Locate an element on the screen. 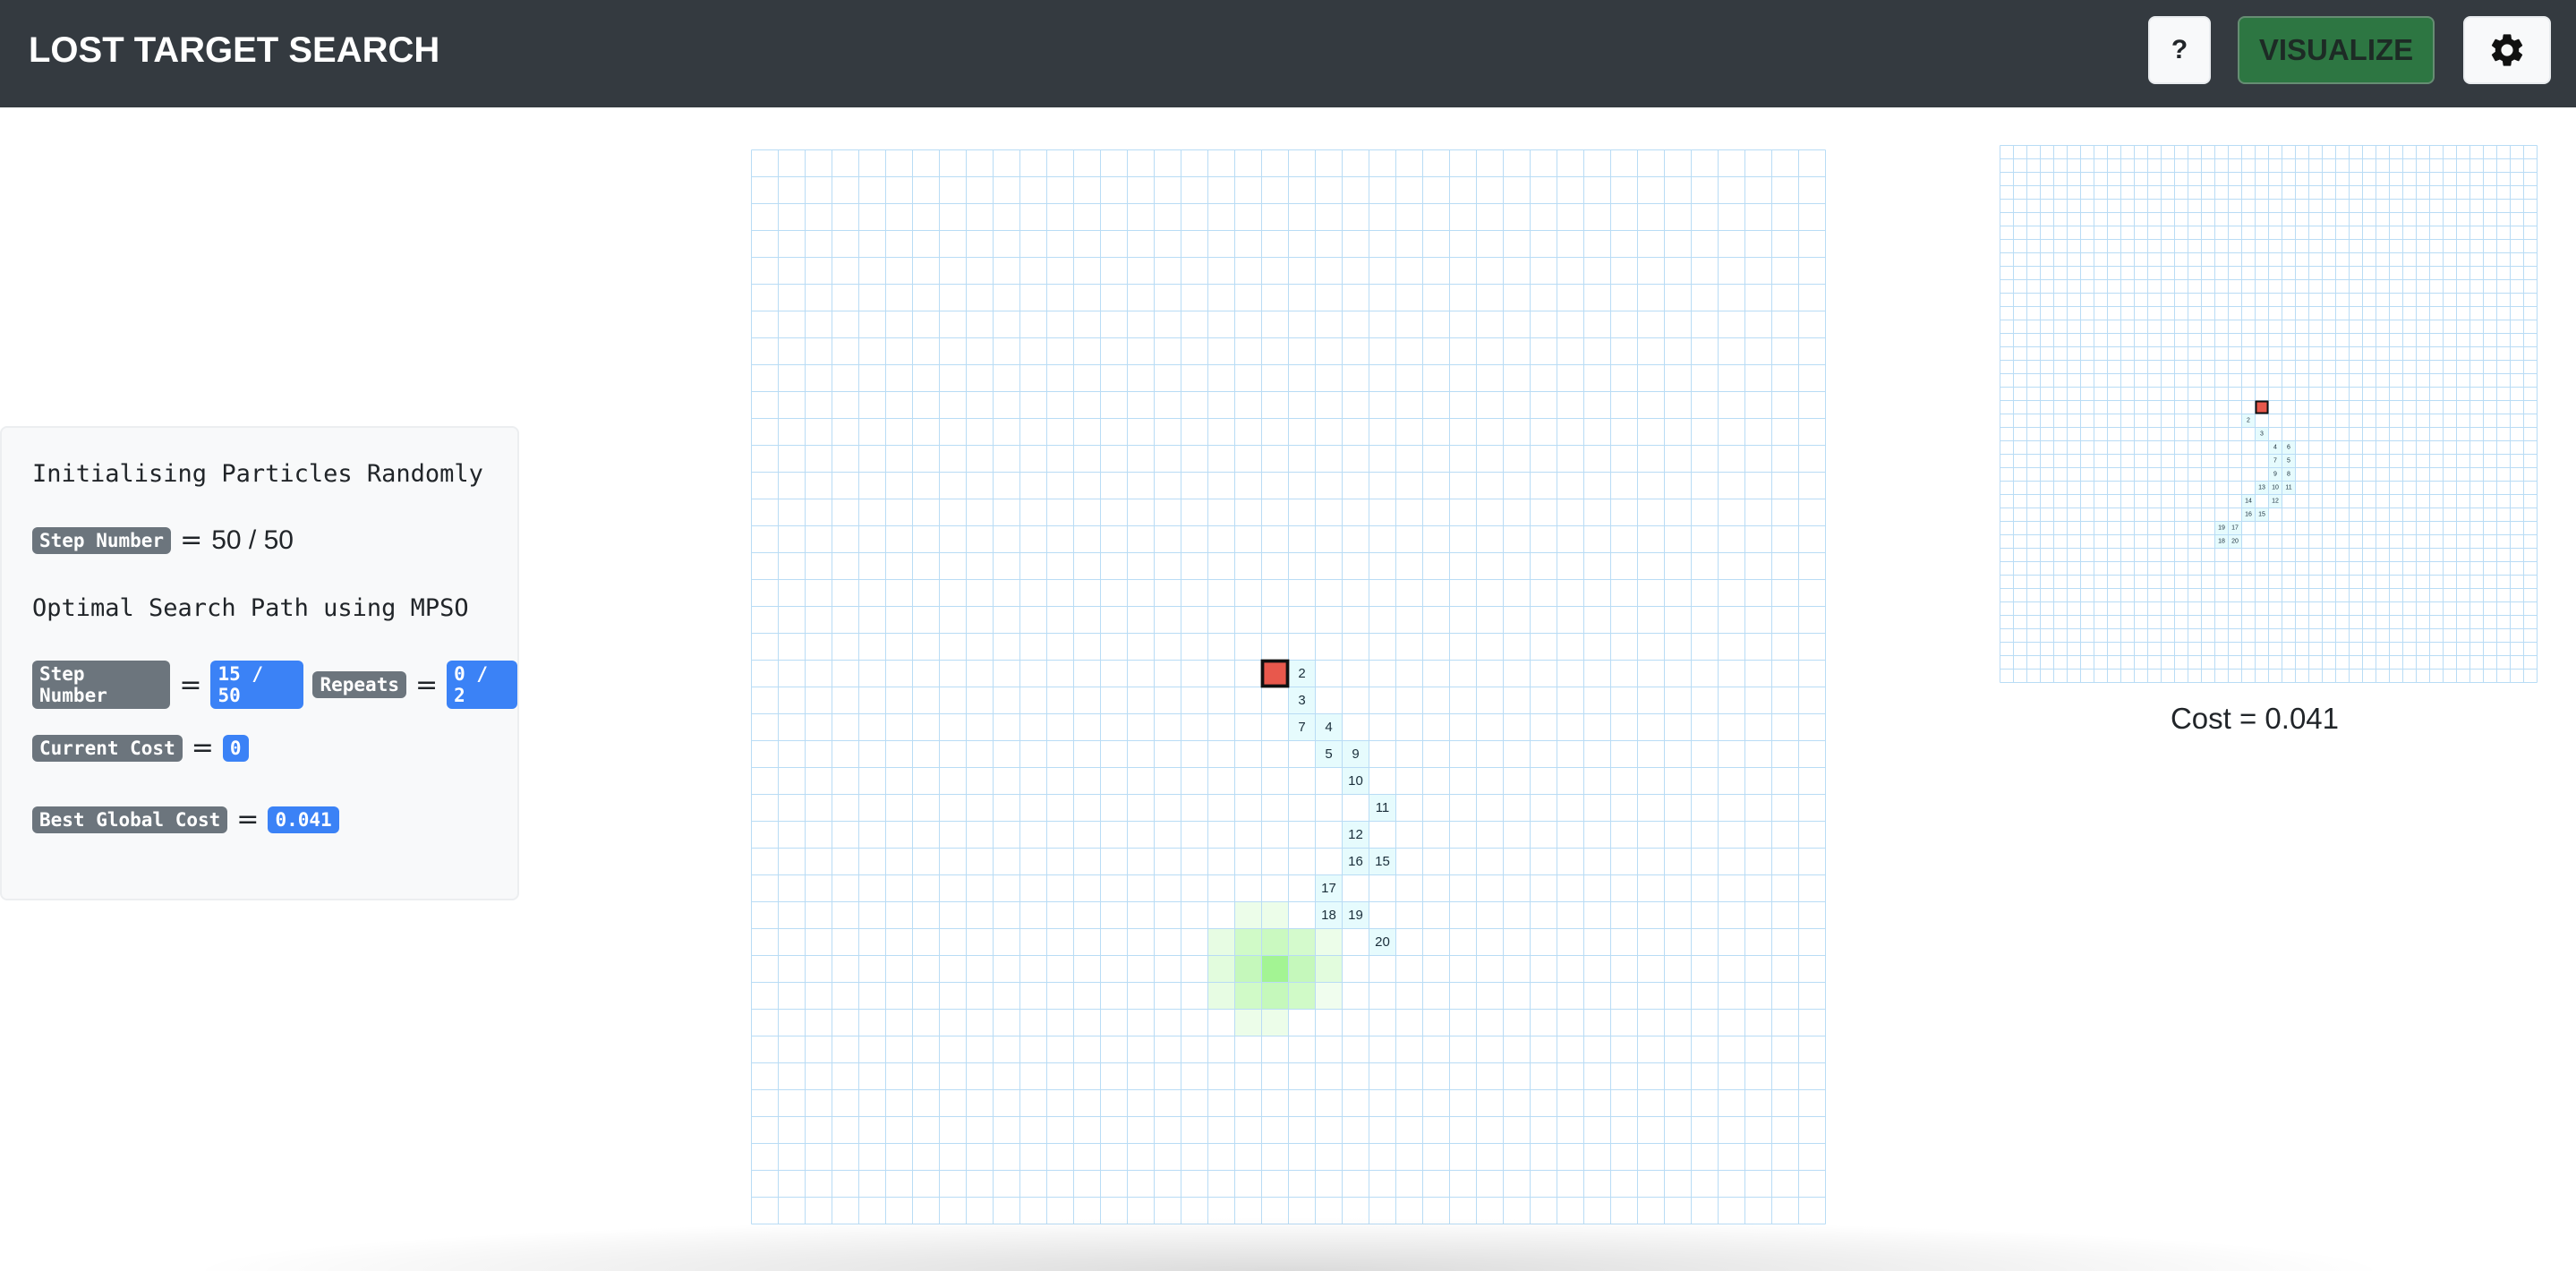  mpso-step-value: 15 / 50 is located at coordinates (257, 685).